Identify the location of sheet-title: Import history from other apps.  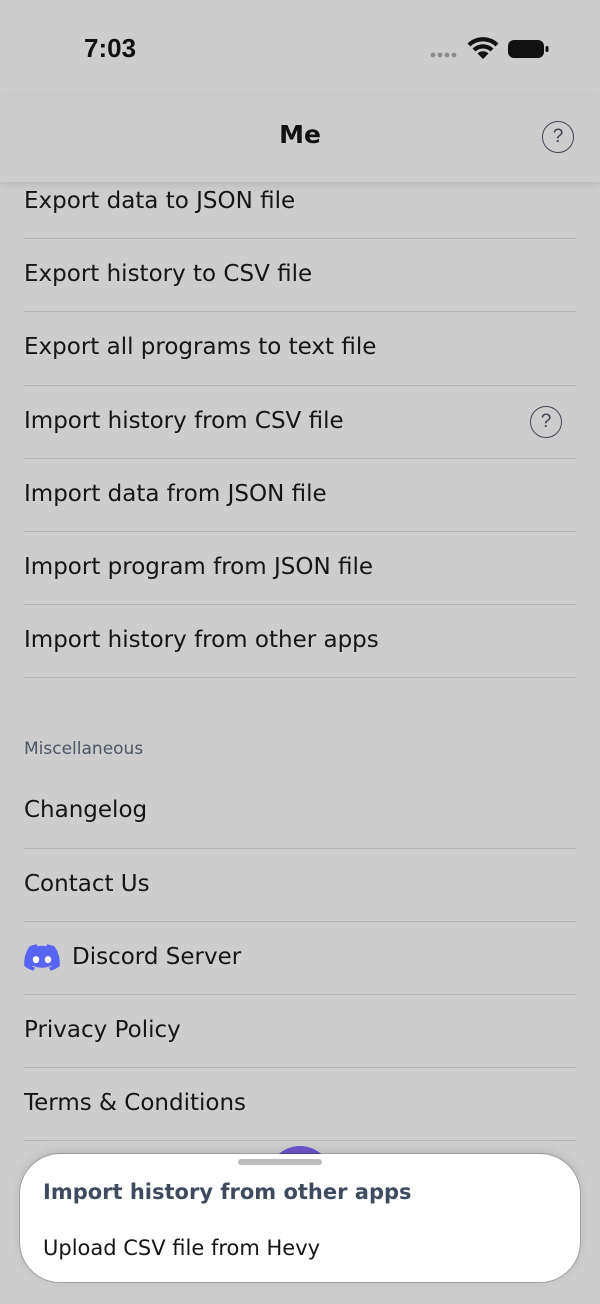
(227, 1192).